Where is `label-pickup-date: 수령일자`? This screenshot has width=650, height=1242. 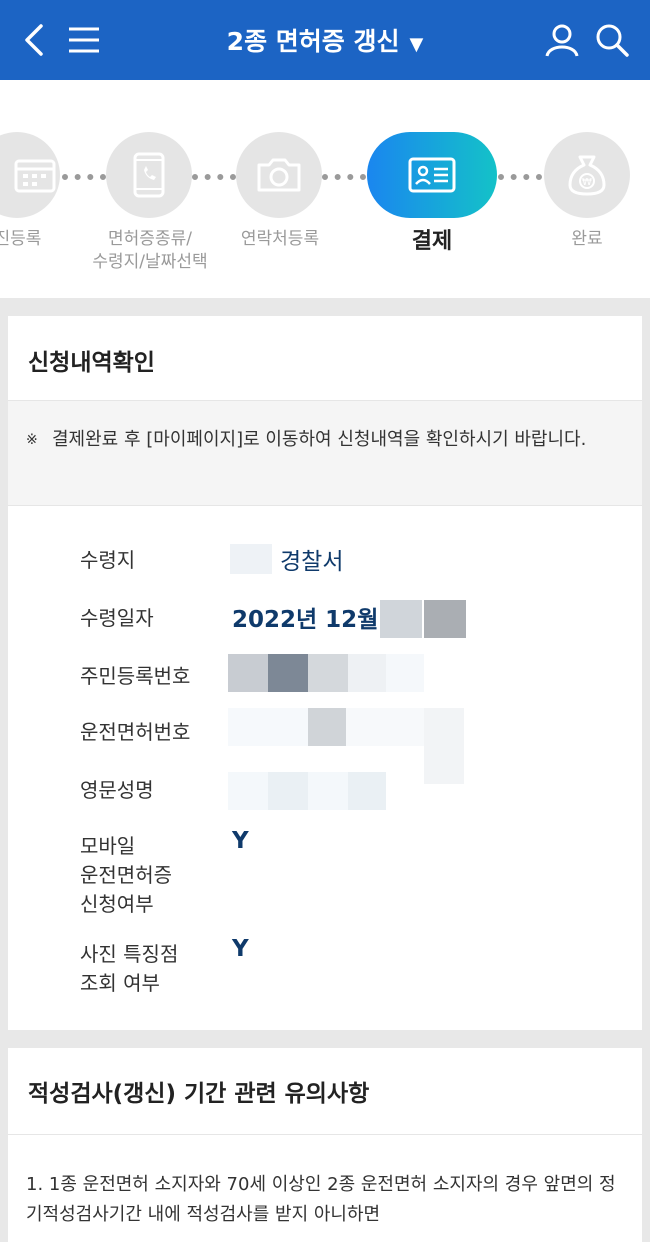
label-pickup-date: 수령일자 is located at coordinates (117, 618).